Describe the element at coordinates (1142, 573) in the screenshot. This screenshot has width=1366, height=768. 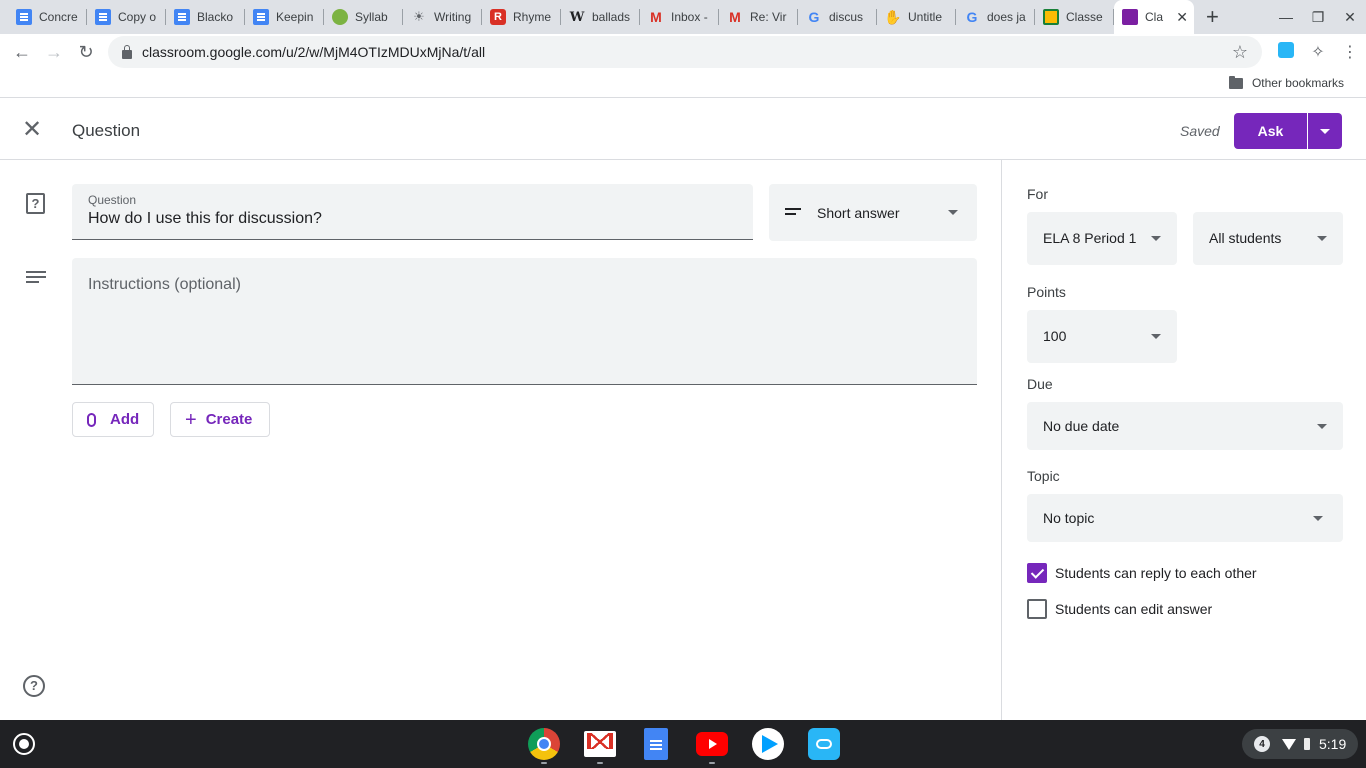
I see `reply-option: Students can reply to each other` at that location.